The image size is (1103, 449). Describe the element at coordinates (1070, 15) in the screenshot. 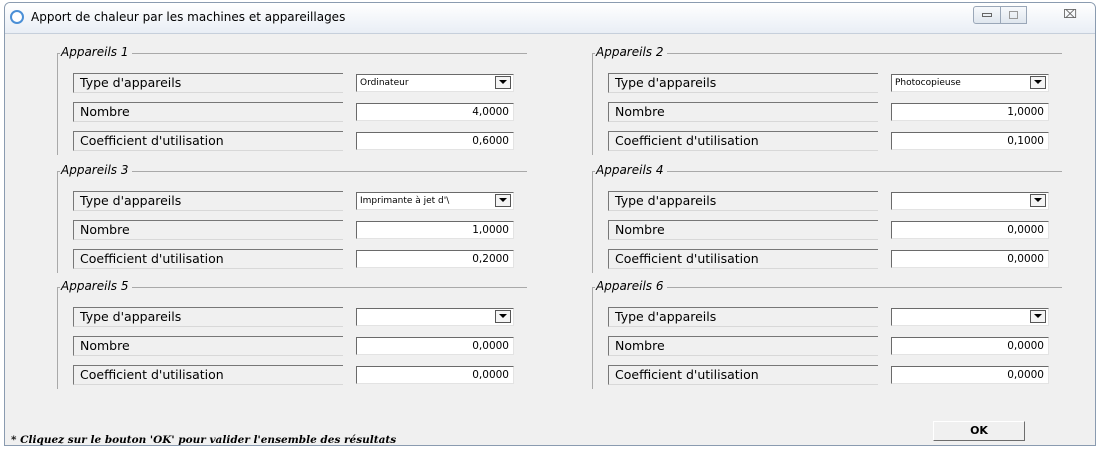

I see `close-button: ⌧` at that location.